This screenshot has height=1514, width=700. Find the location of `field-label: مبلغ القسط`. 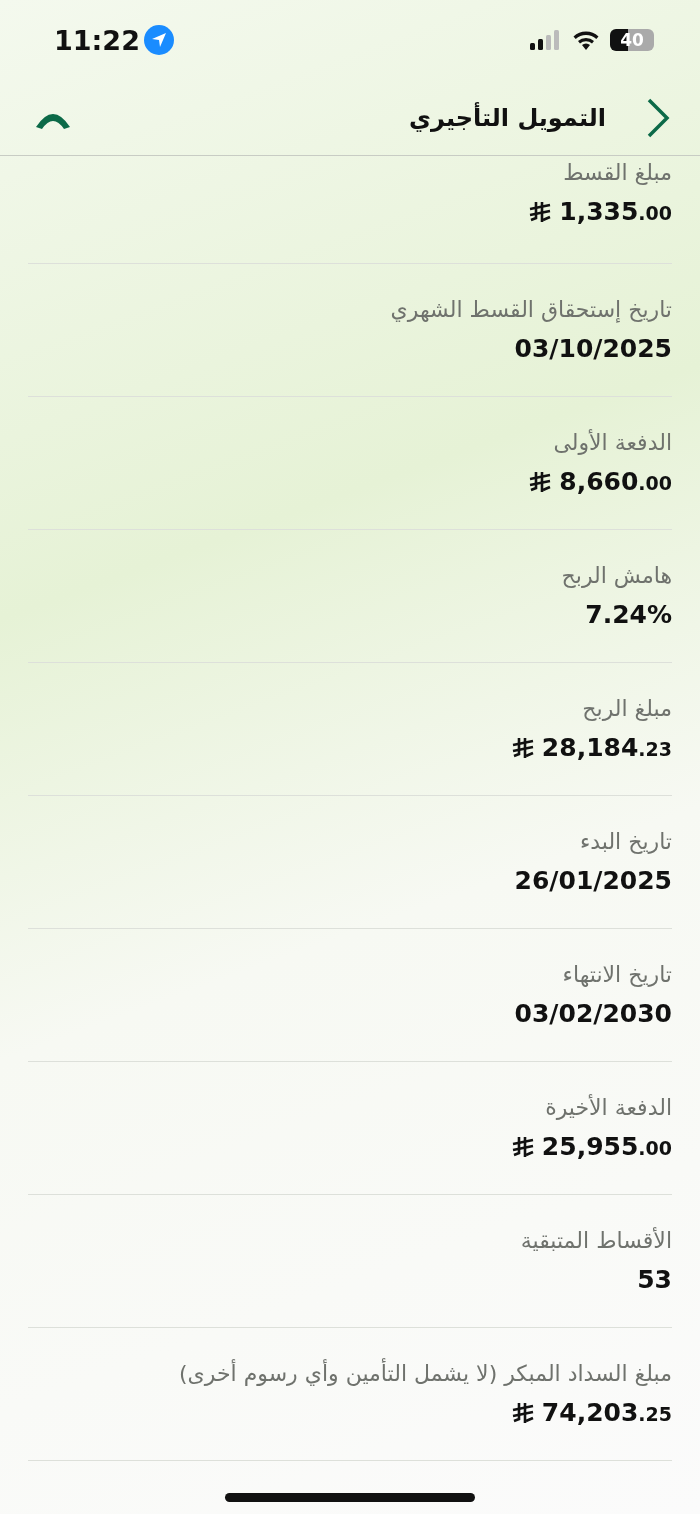

field-label: مبلغ القسط is located at coordinates (617, 172).